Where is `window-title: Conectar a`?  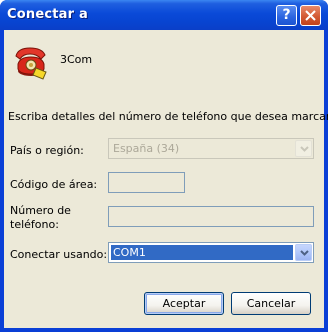 window-title: Conectar a is located at coordinates (47, 14).